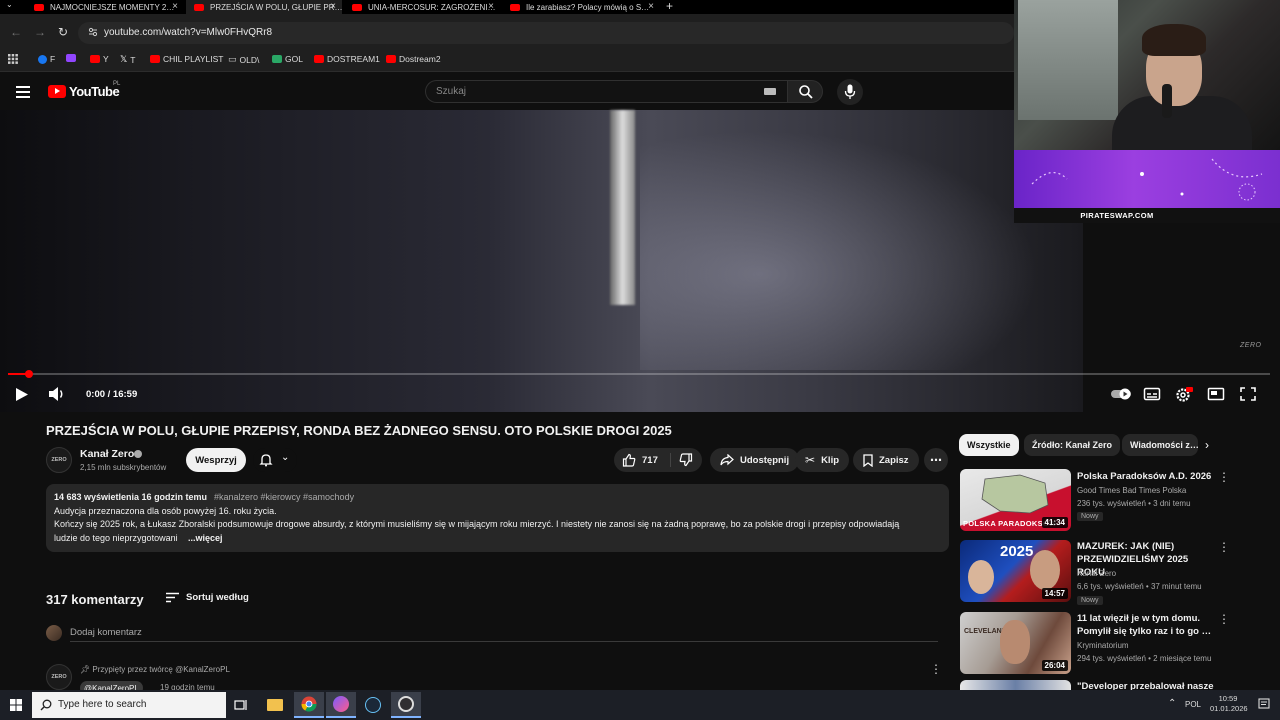  Describe the element at coordinates (586, 91) in the screenshot. I see `search-input` at that location.